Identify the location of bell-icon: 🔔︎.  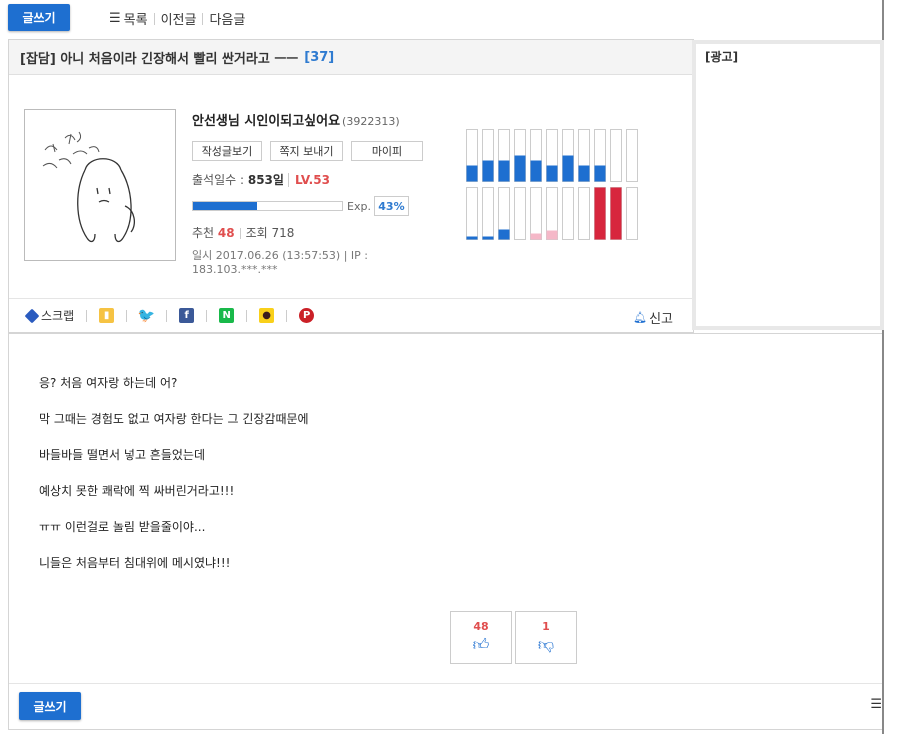
(640, 317).